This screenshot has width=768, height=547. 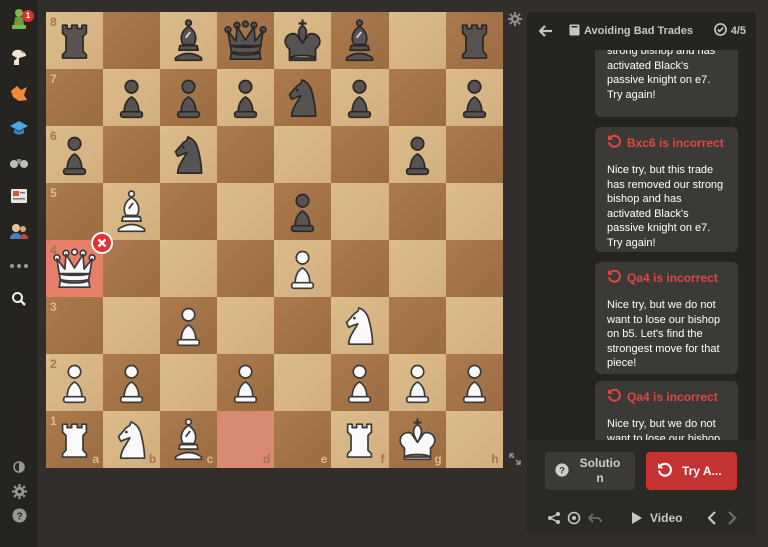 I want to click on square-h5, so click(x=474, y=211).